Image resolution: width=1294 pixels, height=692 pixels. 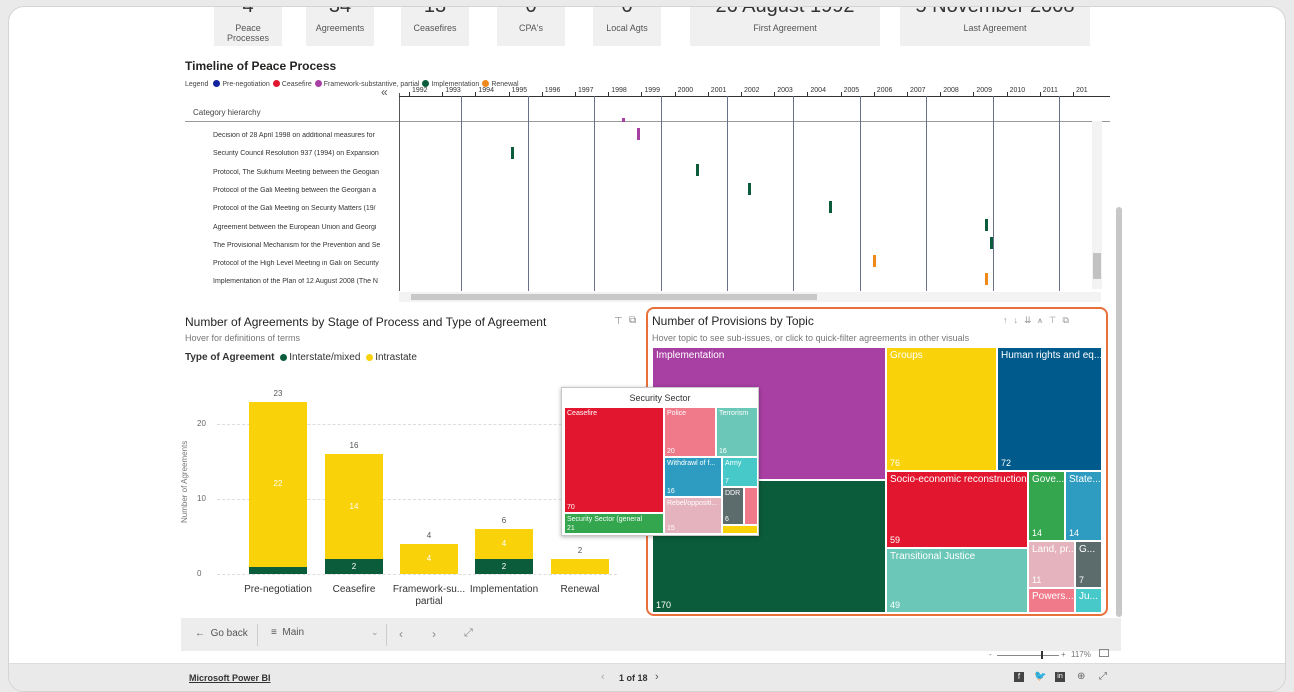 What do you see at coordinates (693, 515) in the screenshot?
I see `tooltip-tile: Rebel/oppositi... 15` at bounding box center [693, 515].